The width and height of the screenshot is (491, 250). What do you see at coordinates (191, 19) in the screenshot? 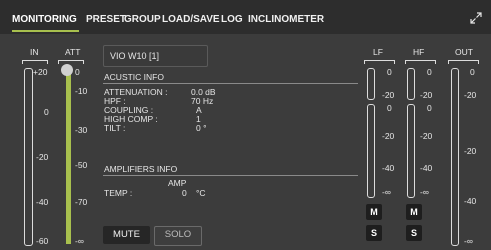
I see `tab-load-save: LOAD/SAVE` at bounding box center [191, 19].